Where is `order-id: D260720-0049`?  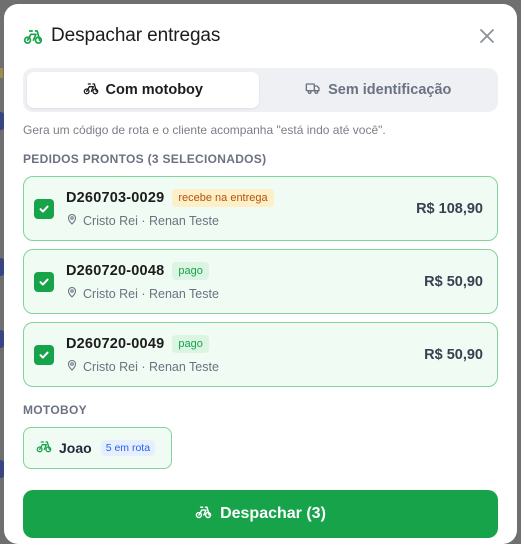 order-id: D260720-0049 is located at coordinates (115, 344).